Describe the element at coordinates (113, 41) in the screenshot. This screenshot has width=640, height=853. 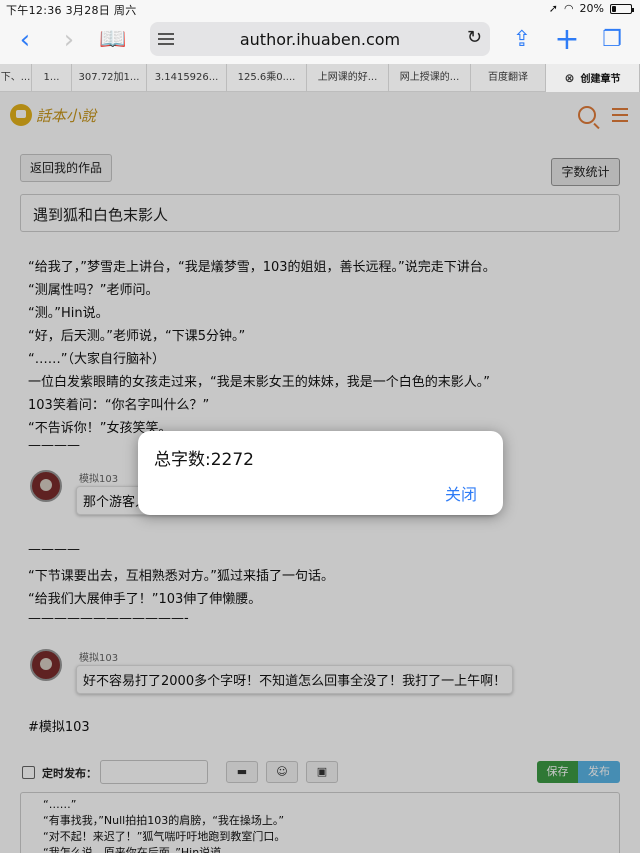
I see `bookmarks-icon: 📖` at that location.